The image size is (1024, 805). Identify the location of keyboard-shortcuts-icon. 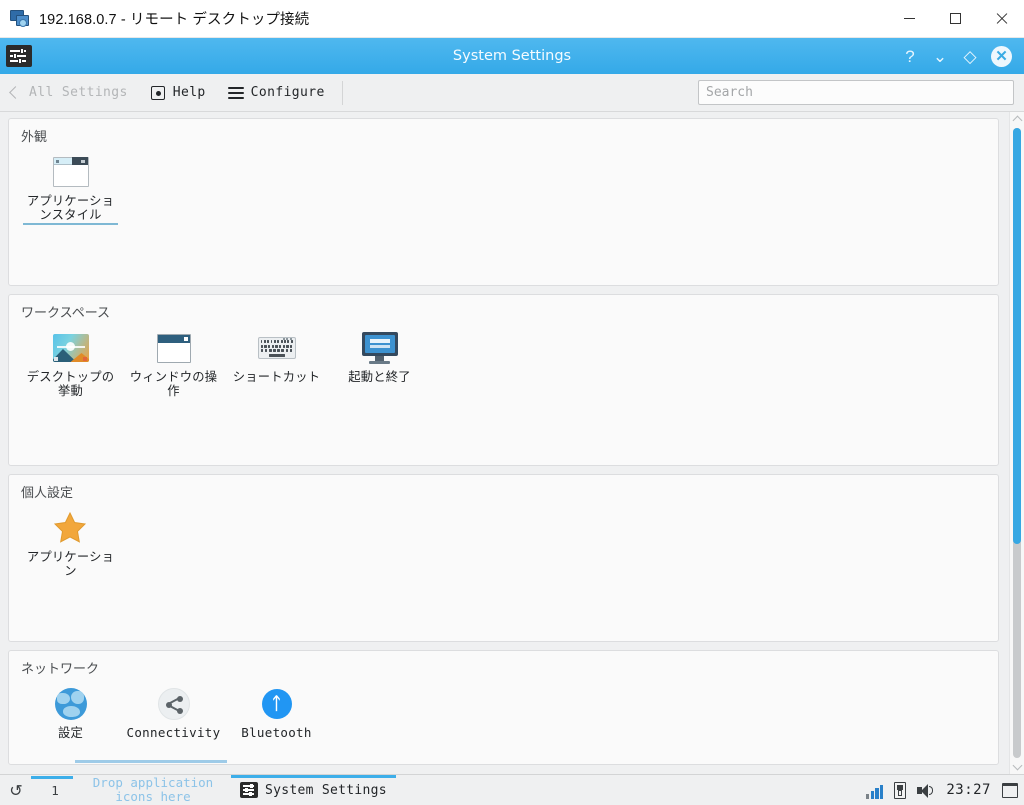
(277, 348).